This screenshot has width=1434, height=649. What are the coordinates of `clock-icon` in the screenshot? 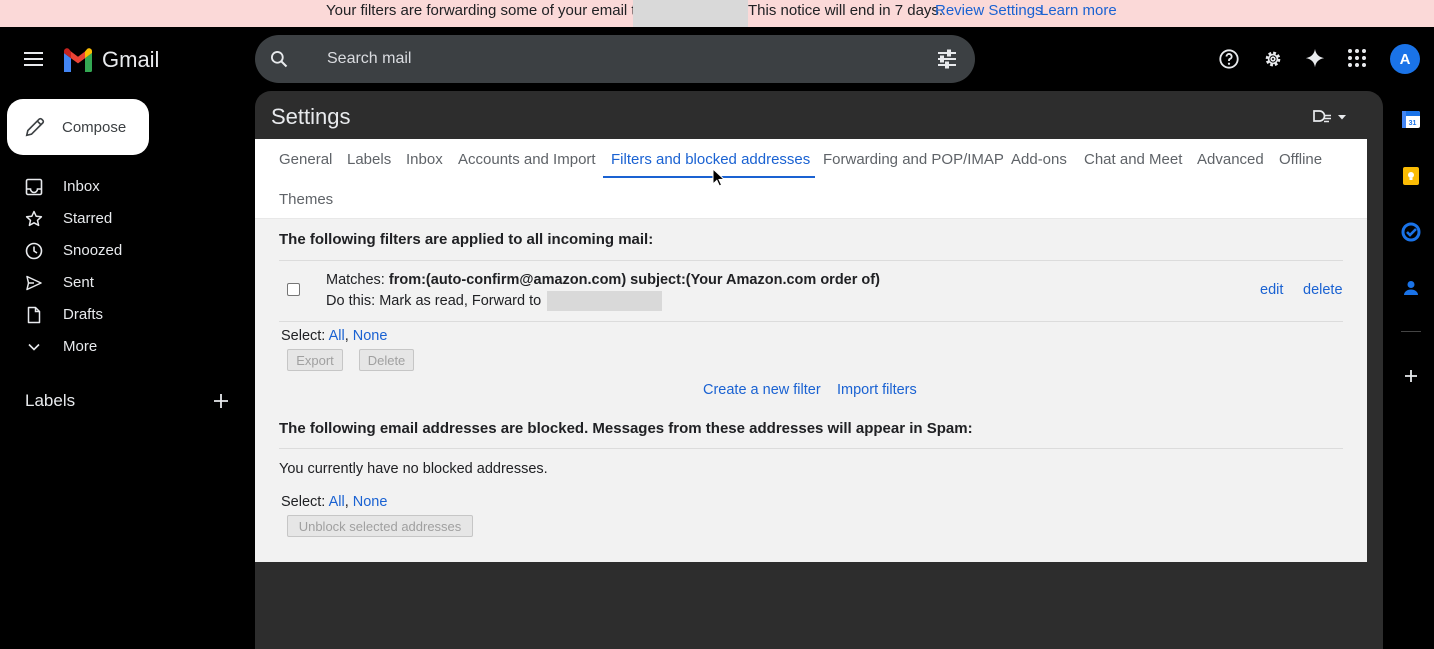 It's located at (34, 251).